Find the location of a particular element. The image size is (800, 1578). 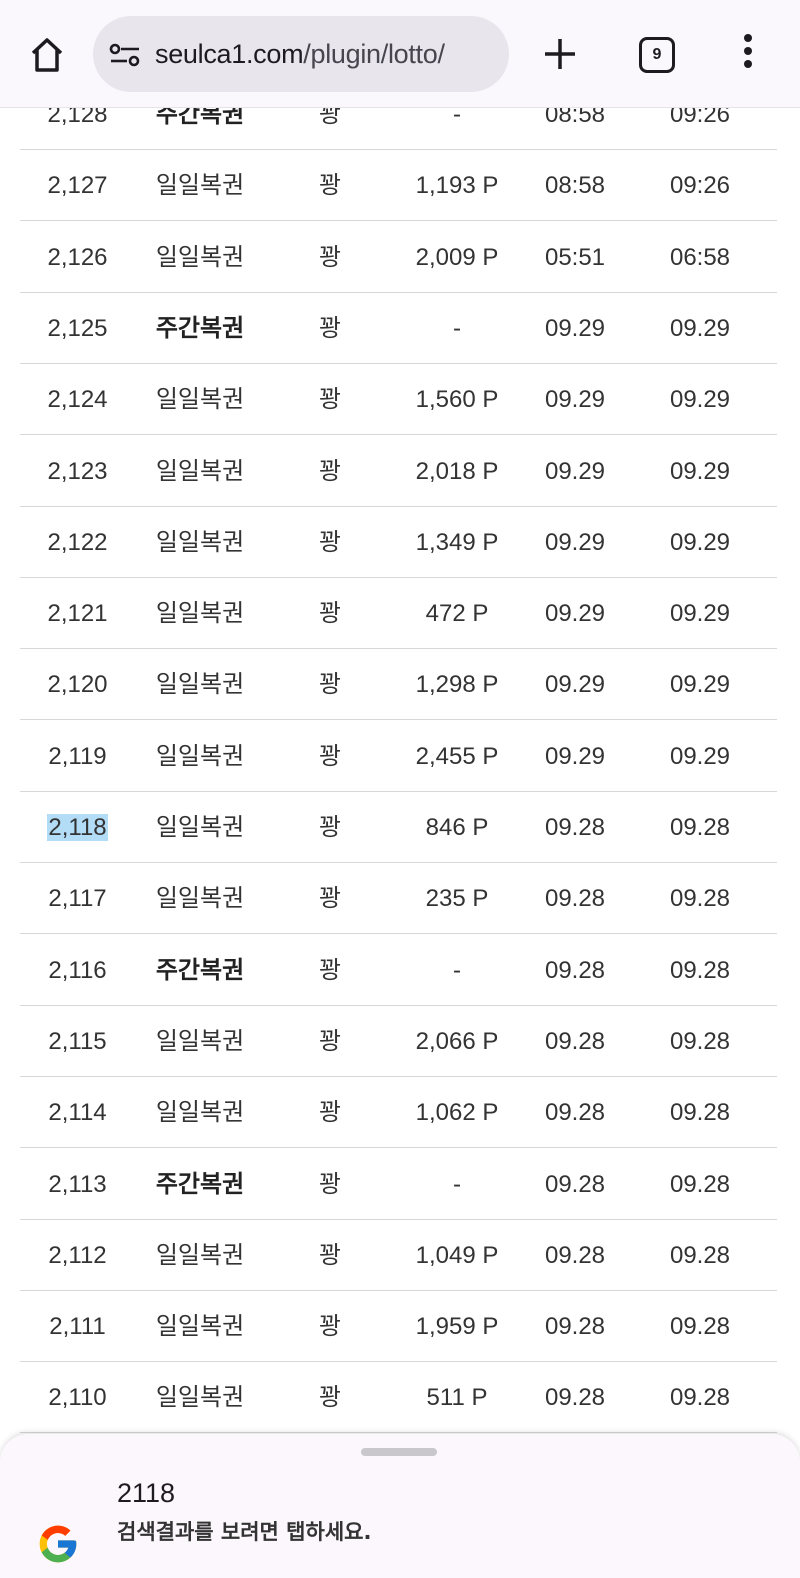

prize-points: 2,066 P is located at coordinates (457, 1041).